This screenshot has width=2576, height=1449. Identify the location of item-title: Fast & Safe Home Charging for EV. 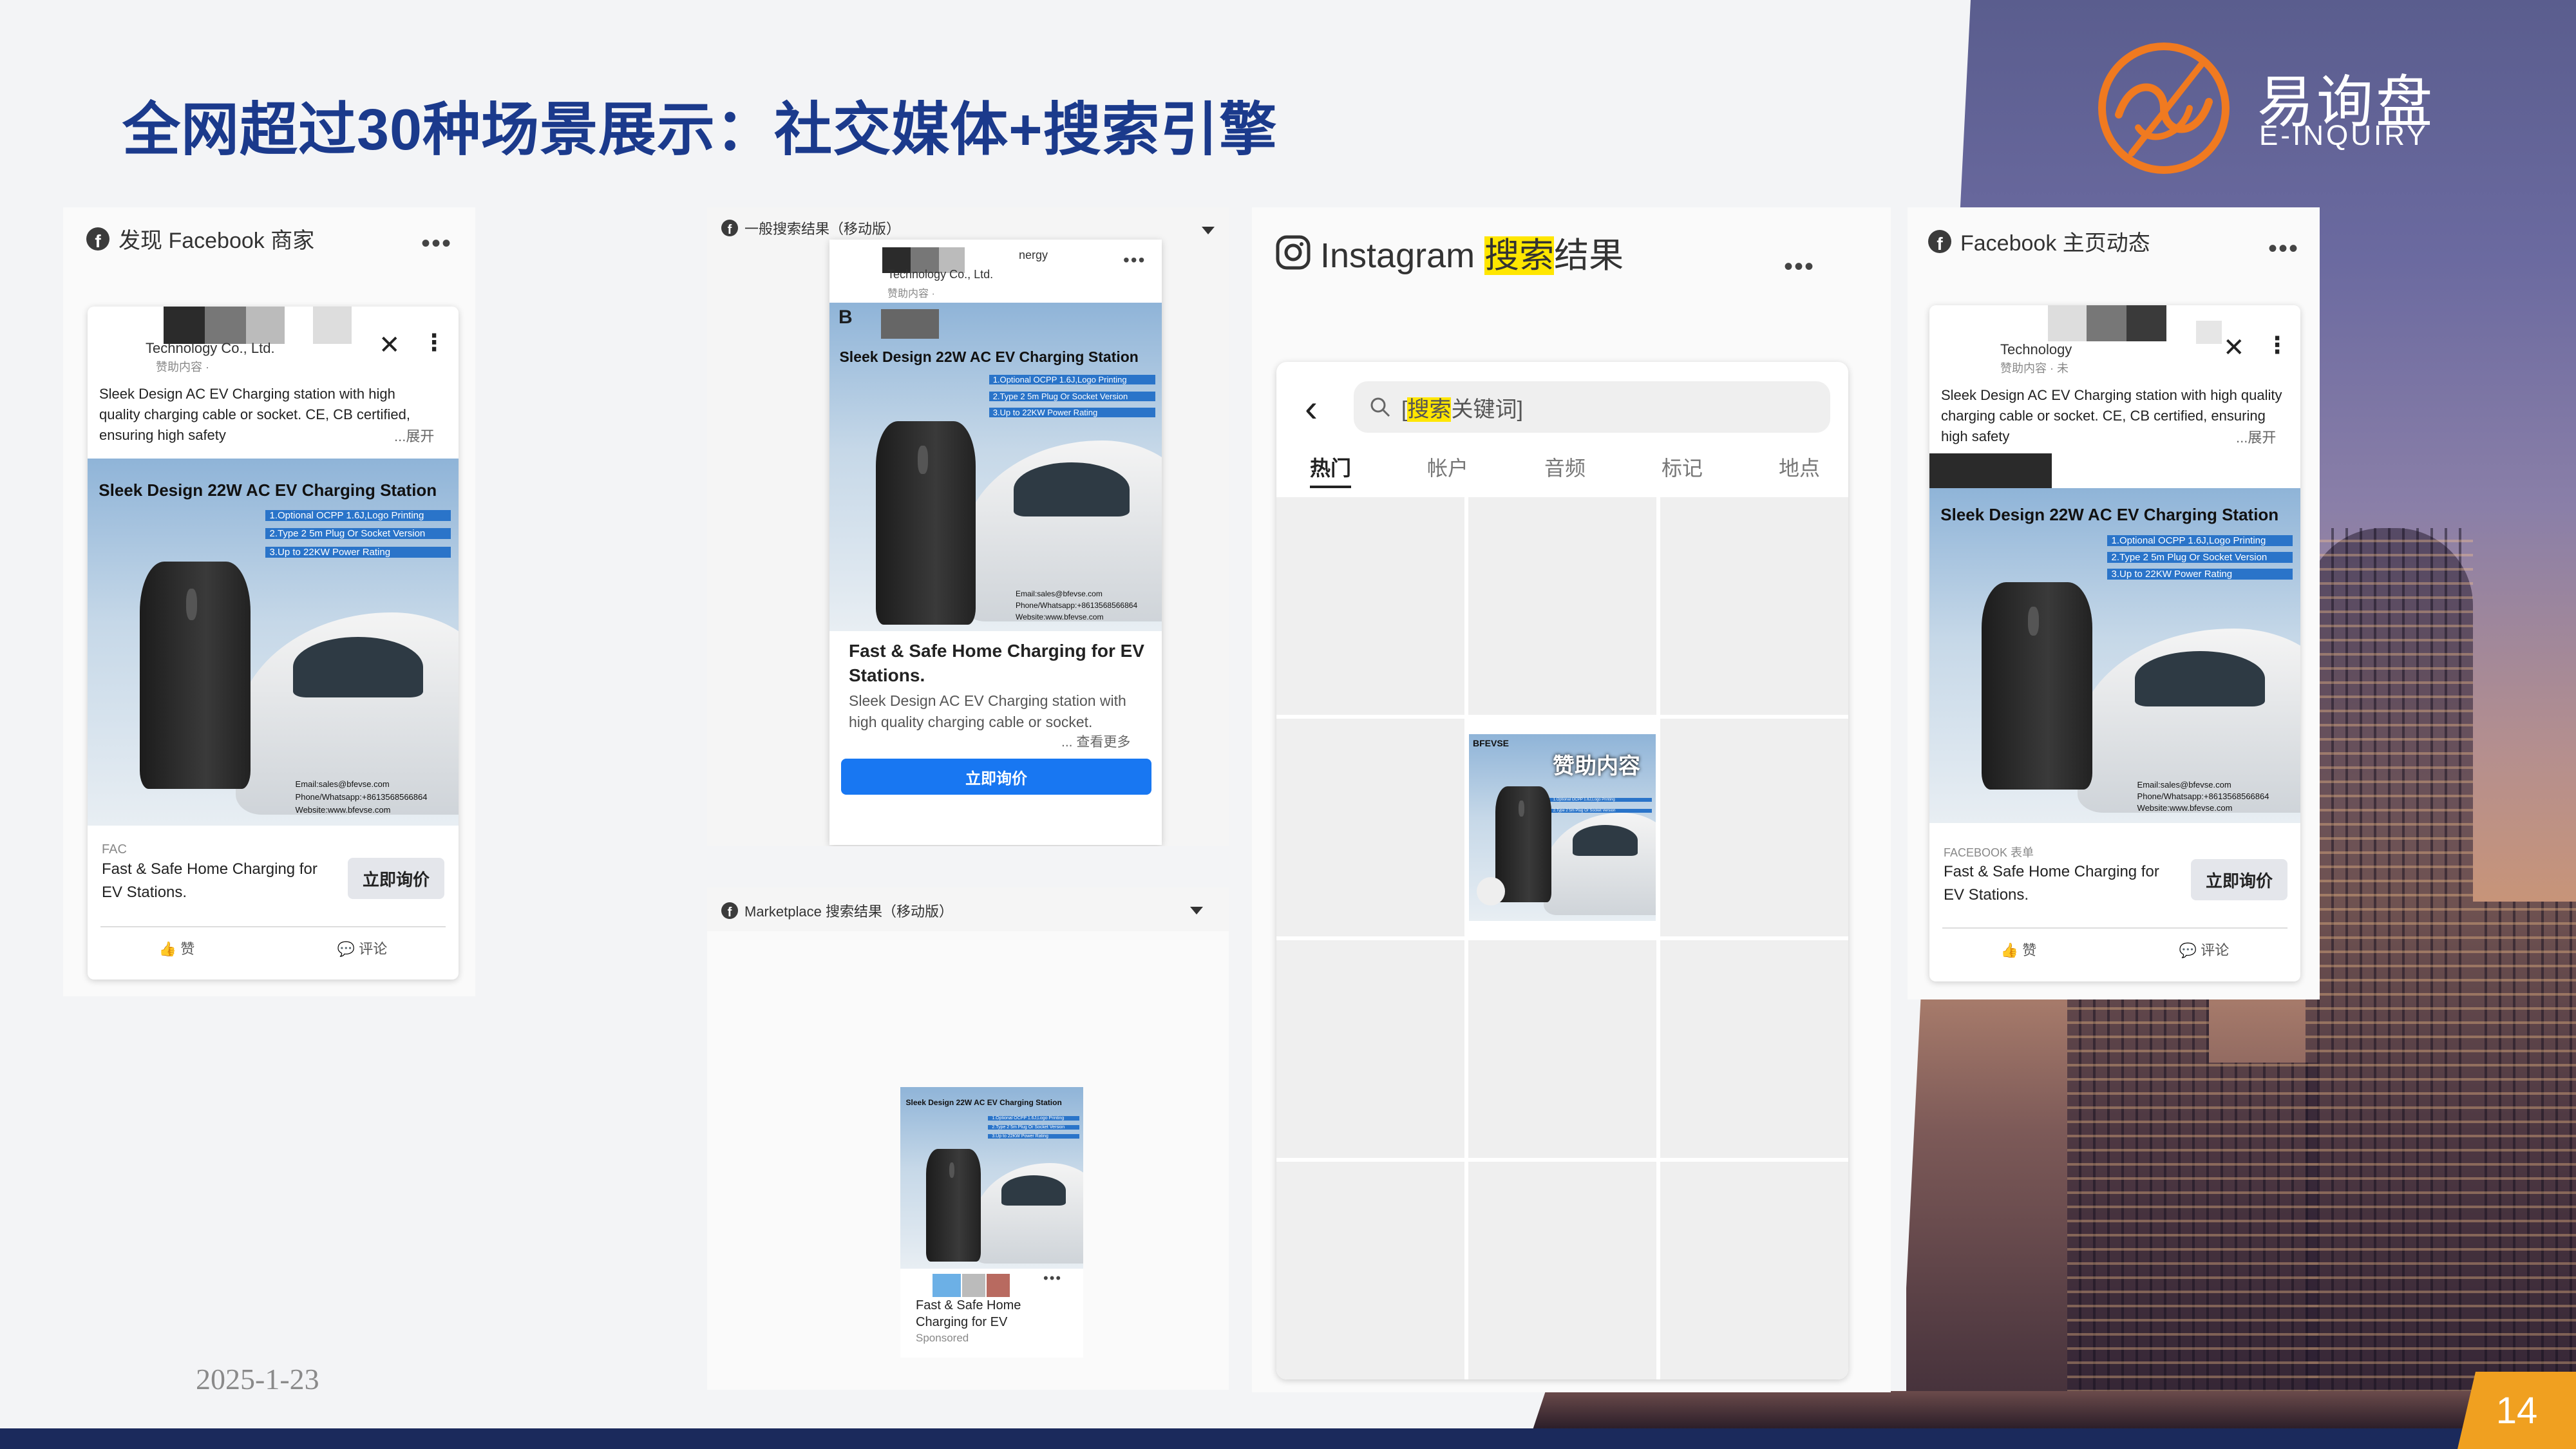
(969, 1314).